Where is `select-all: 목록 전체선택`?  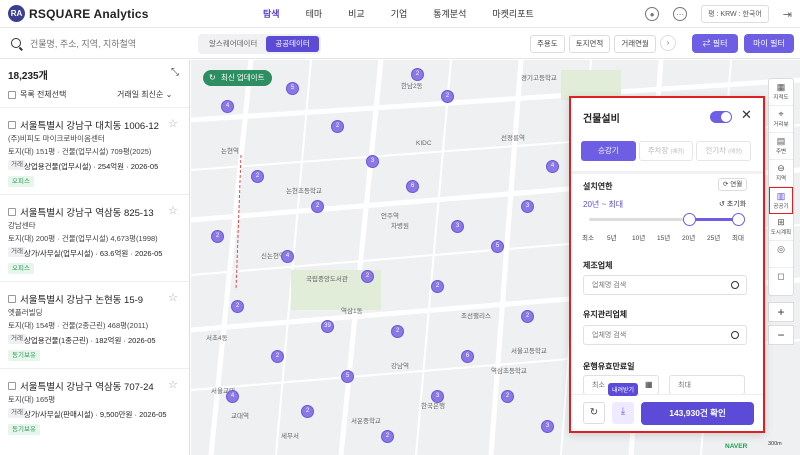 select-all: 목록 전체선택 is located at coordinates (37, 94).